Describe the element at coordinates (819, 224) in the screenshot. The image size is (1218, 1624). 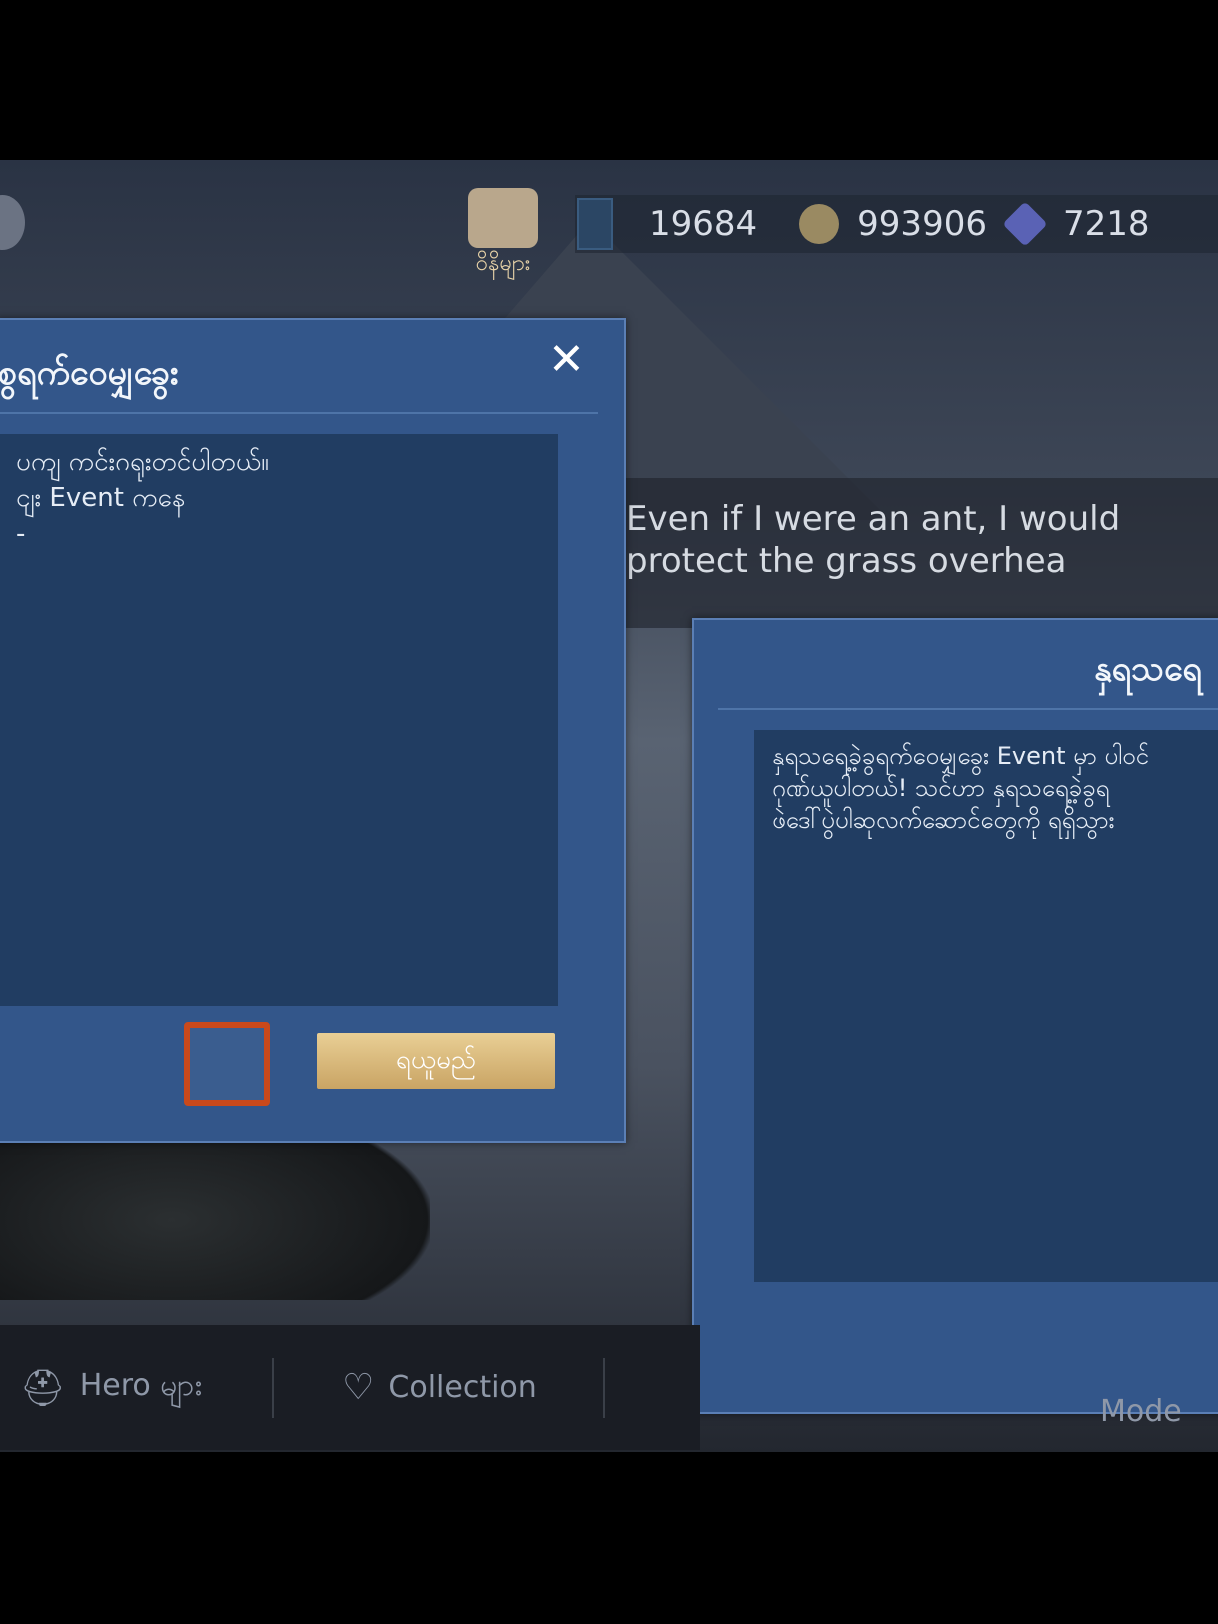
I see `gold-coin-icon` at that location.